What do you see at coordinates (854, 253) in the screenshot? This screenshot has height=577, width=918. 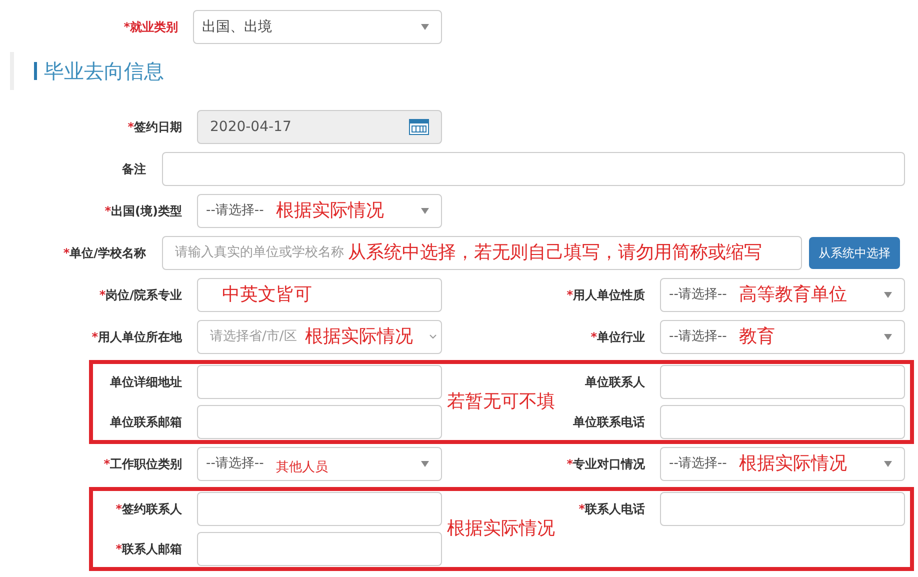 I see `select-from-system-button: 从系统中选择` at bounding box center [854, 253].